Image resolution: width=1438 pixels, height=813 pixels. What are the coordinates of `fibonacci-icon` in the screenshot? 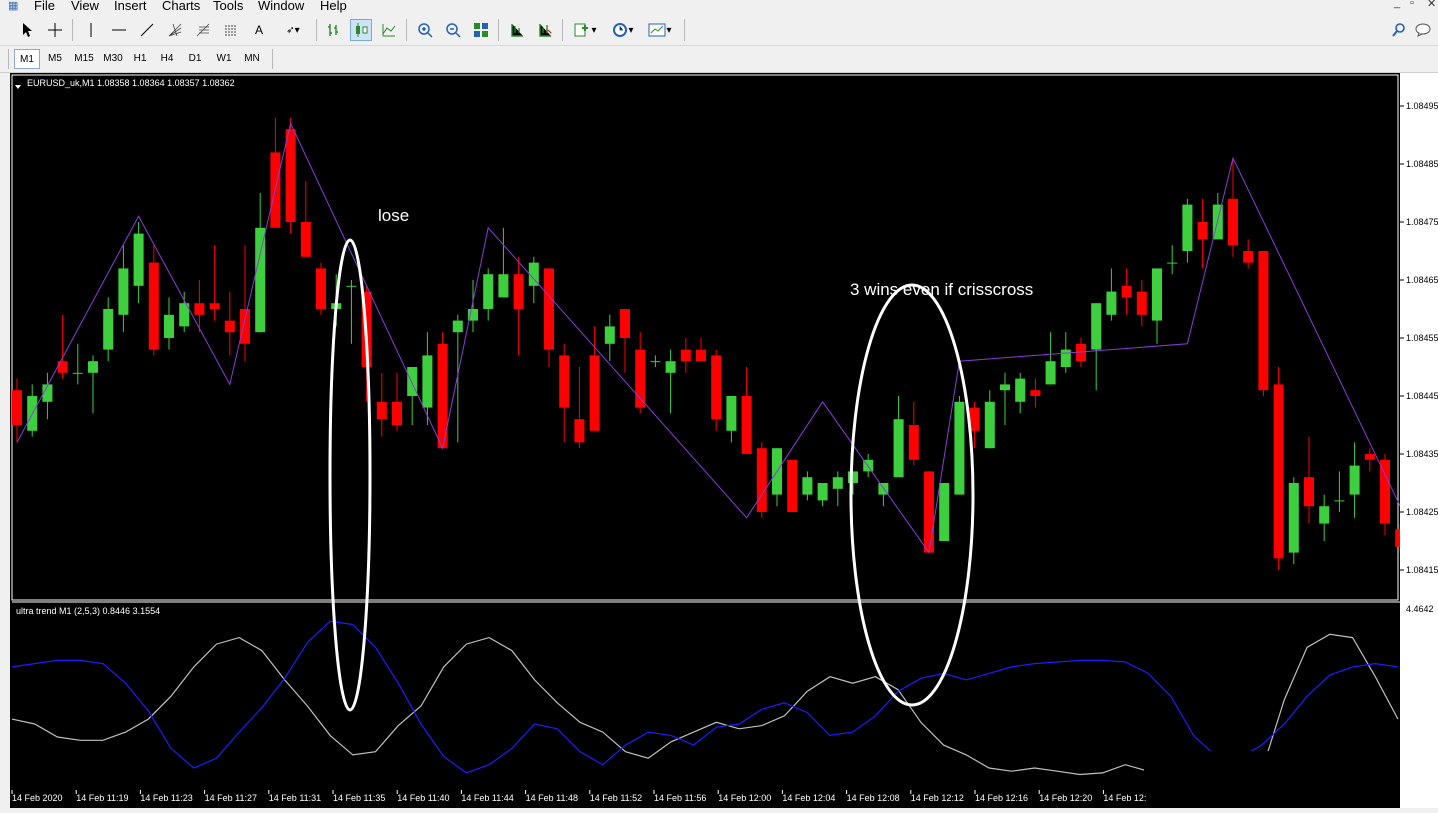 It's located at (203, 30).